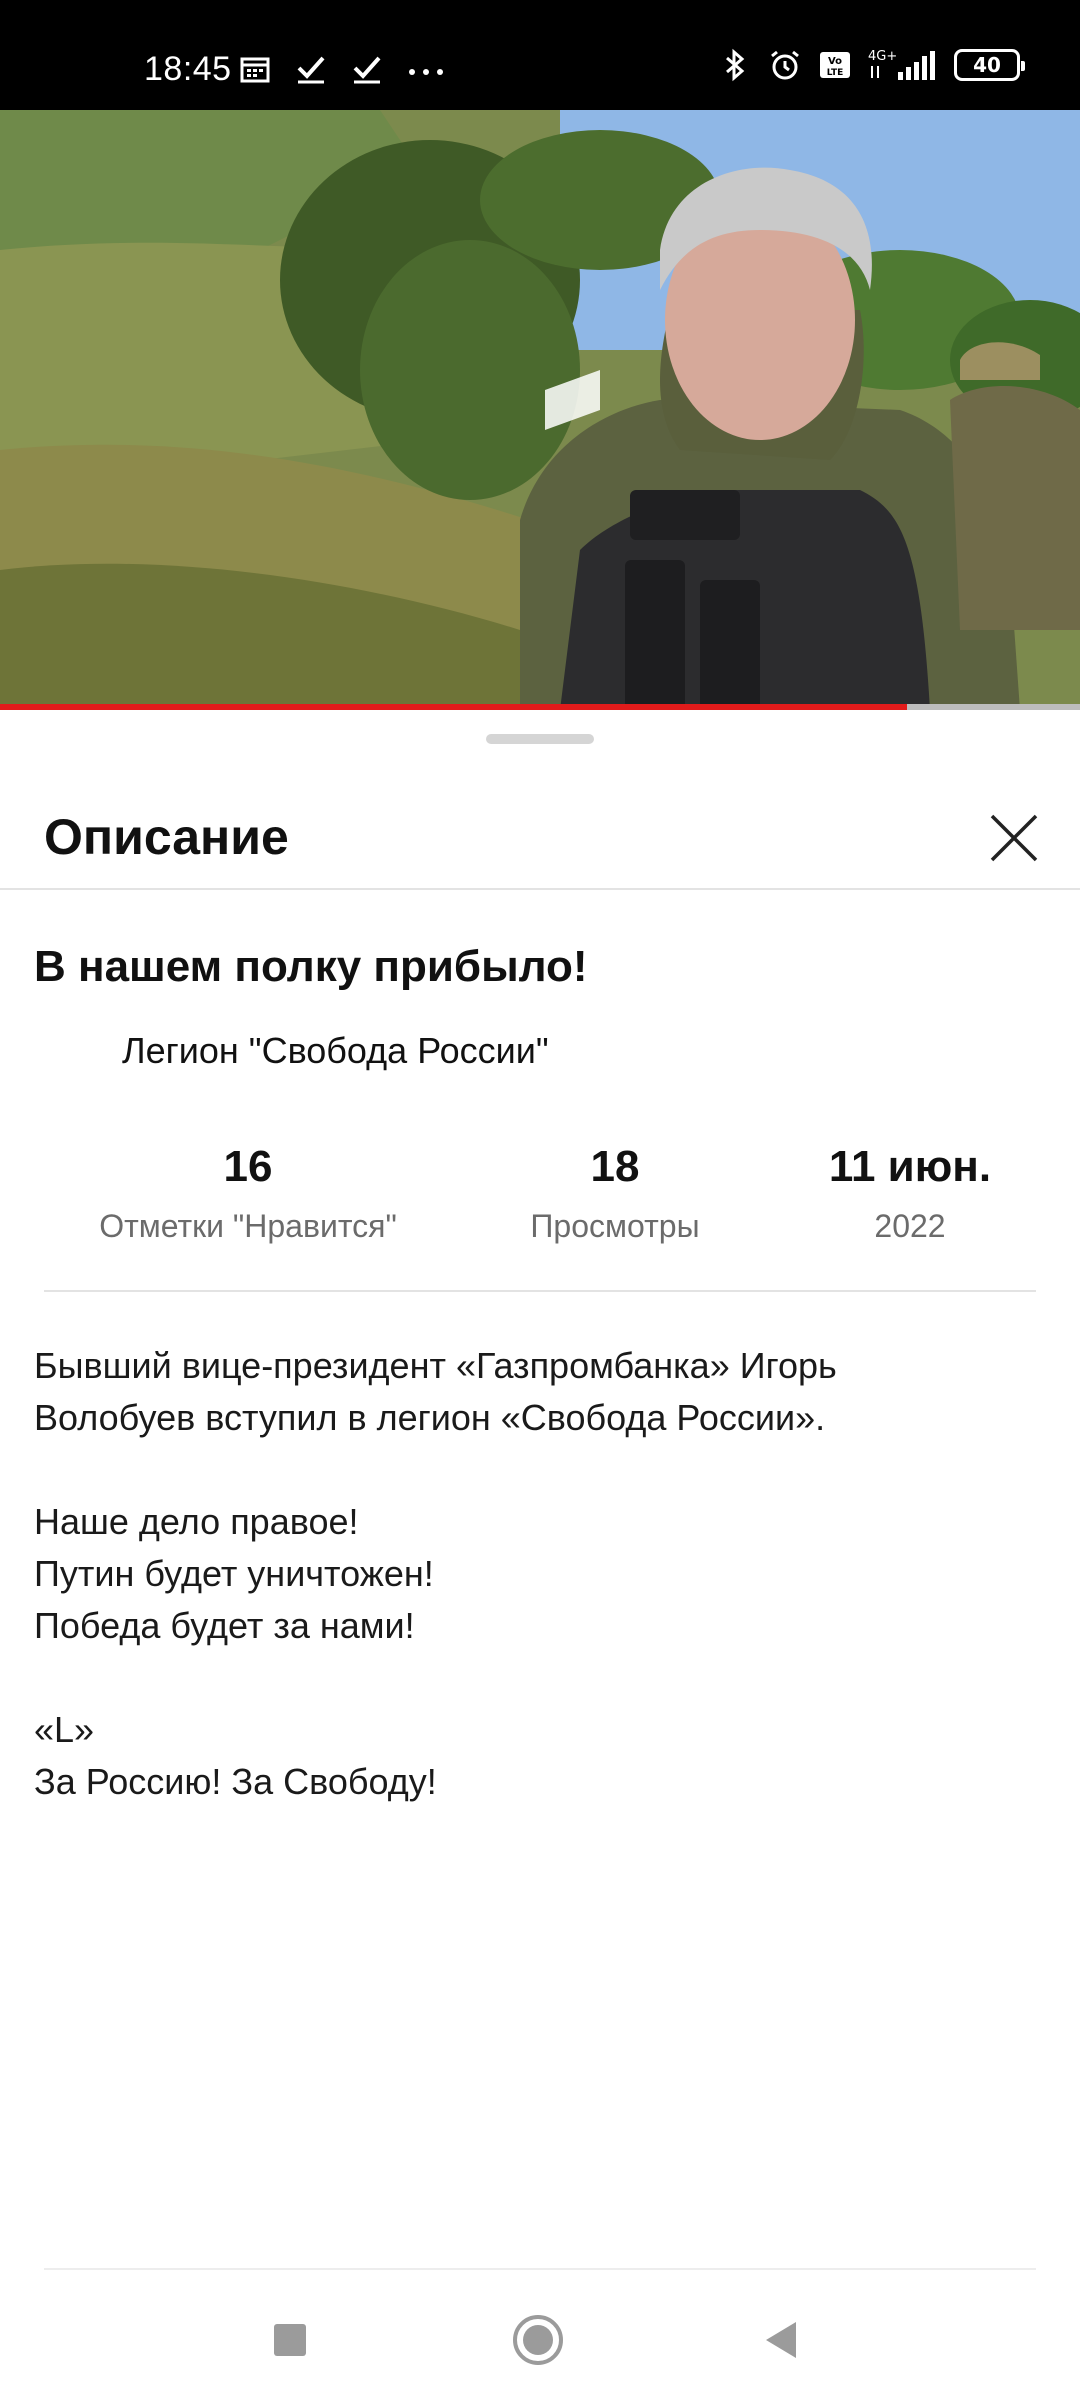 Image resolution: width=1080 pixels, height=2400 pixels. Describe the element at coordinates (234, 1573) in the screenshot. I see `description-line: Путин будет уничтожен!` at that location.